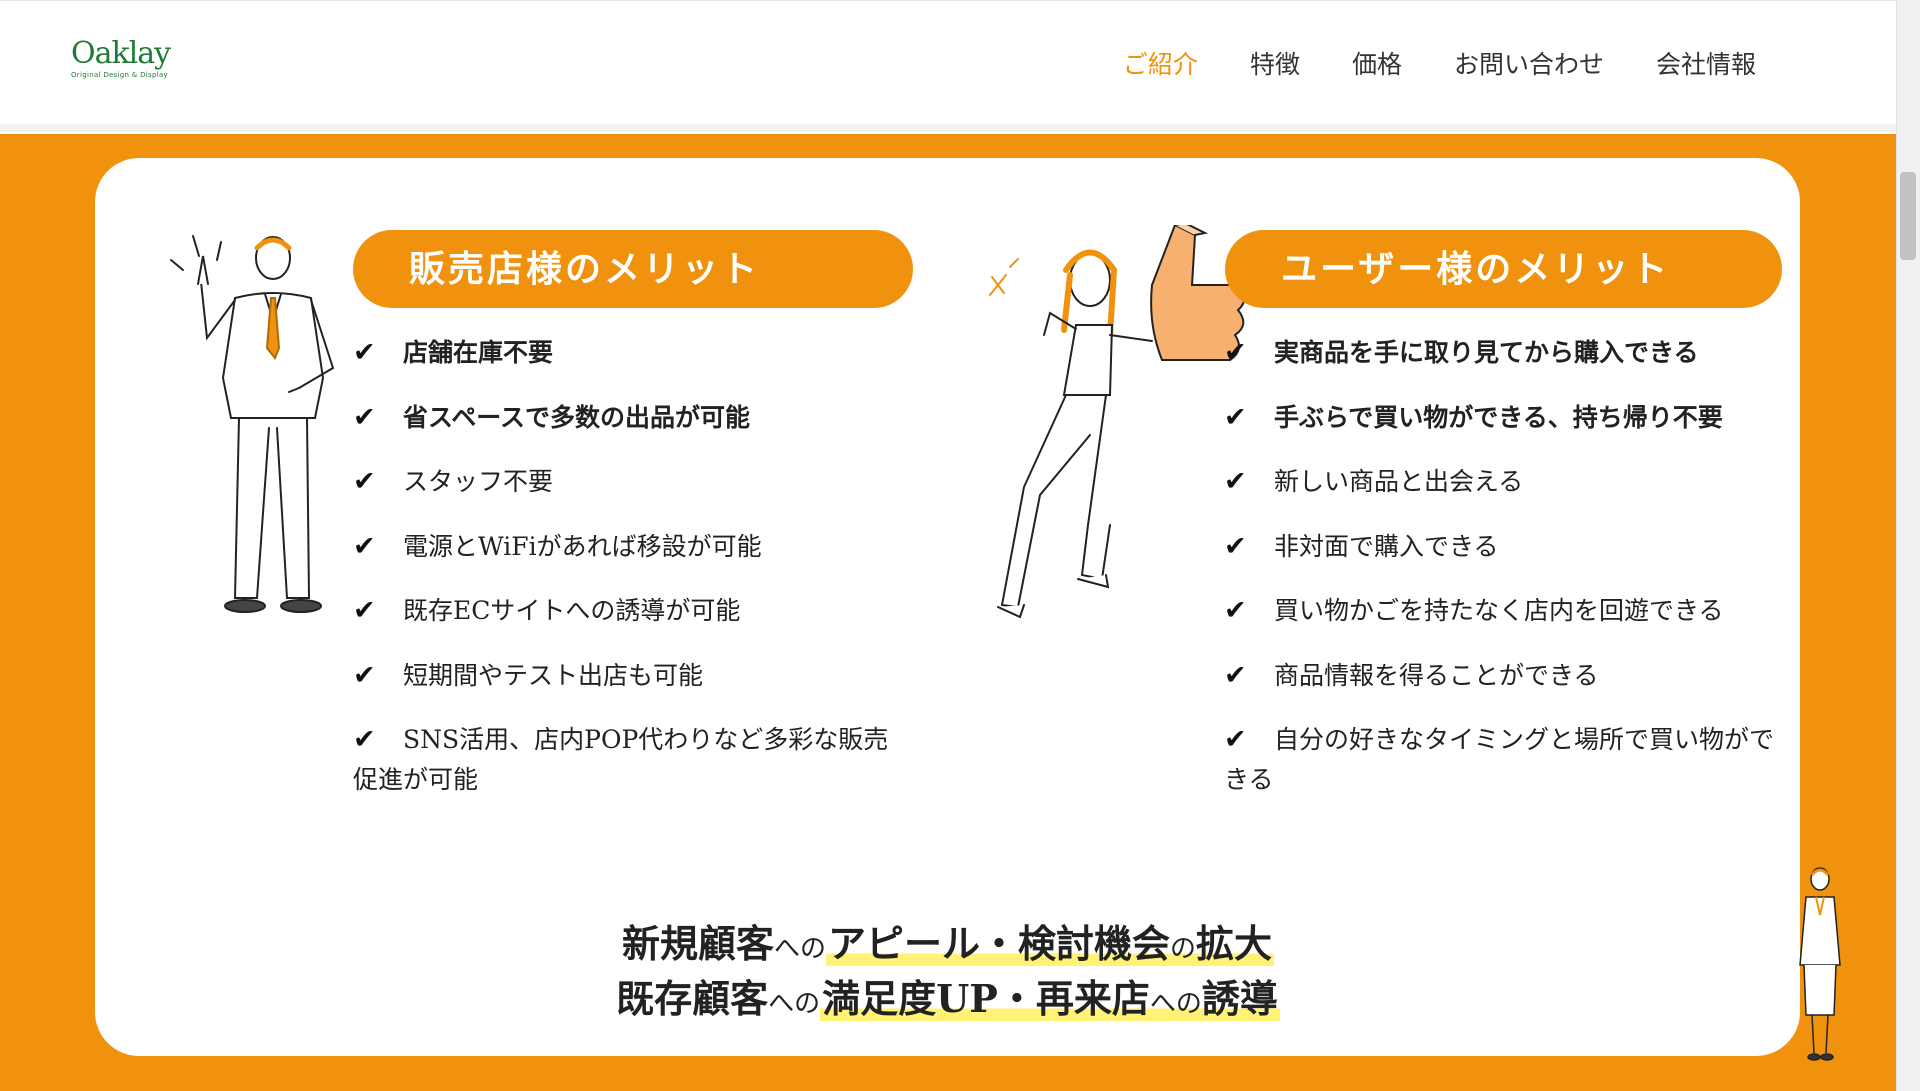  Describe the element at coordinates (1504, 676) in the screenshot. I see `list-item: ✔ 商品情報を得ることができる` at that location.